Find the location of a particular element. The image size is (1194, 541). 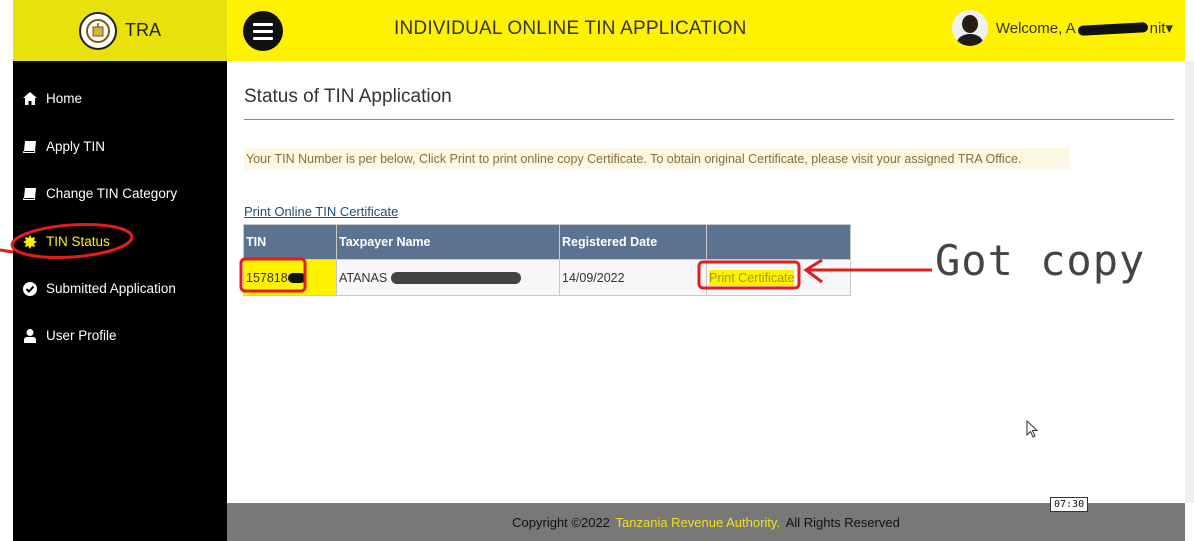

column-header-registered-date: Registered Date is located at coordinates (633, 242).